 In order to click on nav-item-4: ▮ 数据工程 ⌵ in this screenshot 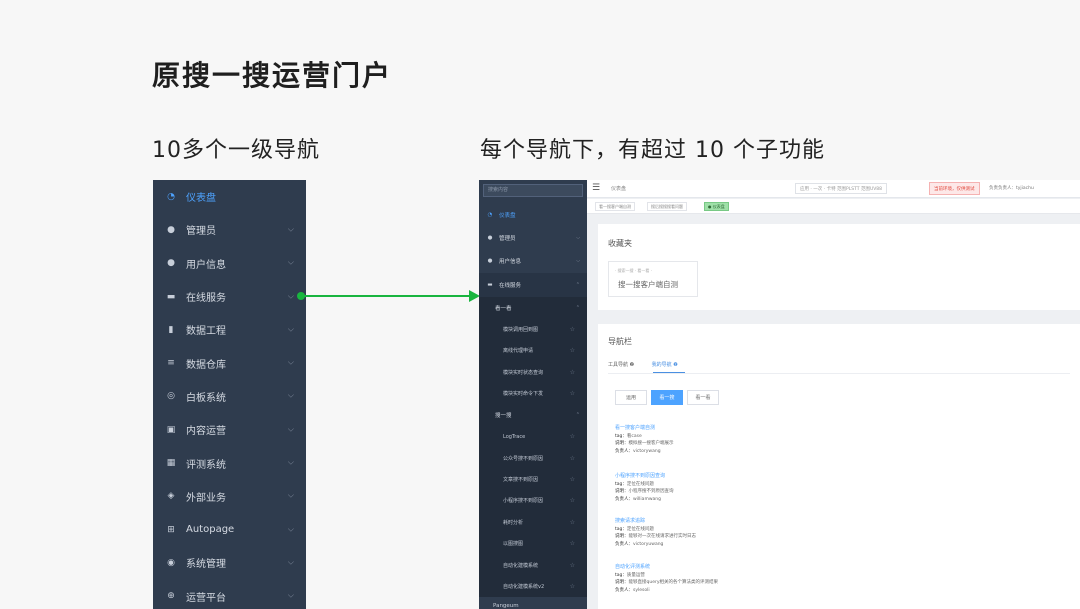, I will do `click(229, 329)`.